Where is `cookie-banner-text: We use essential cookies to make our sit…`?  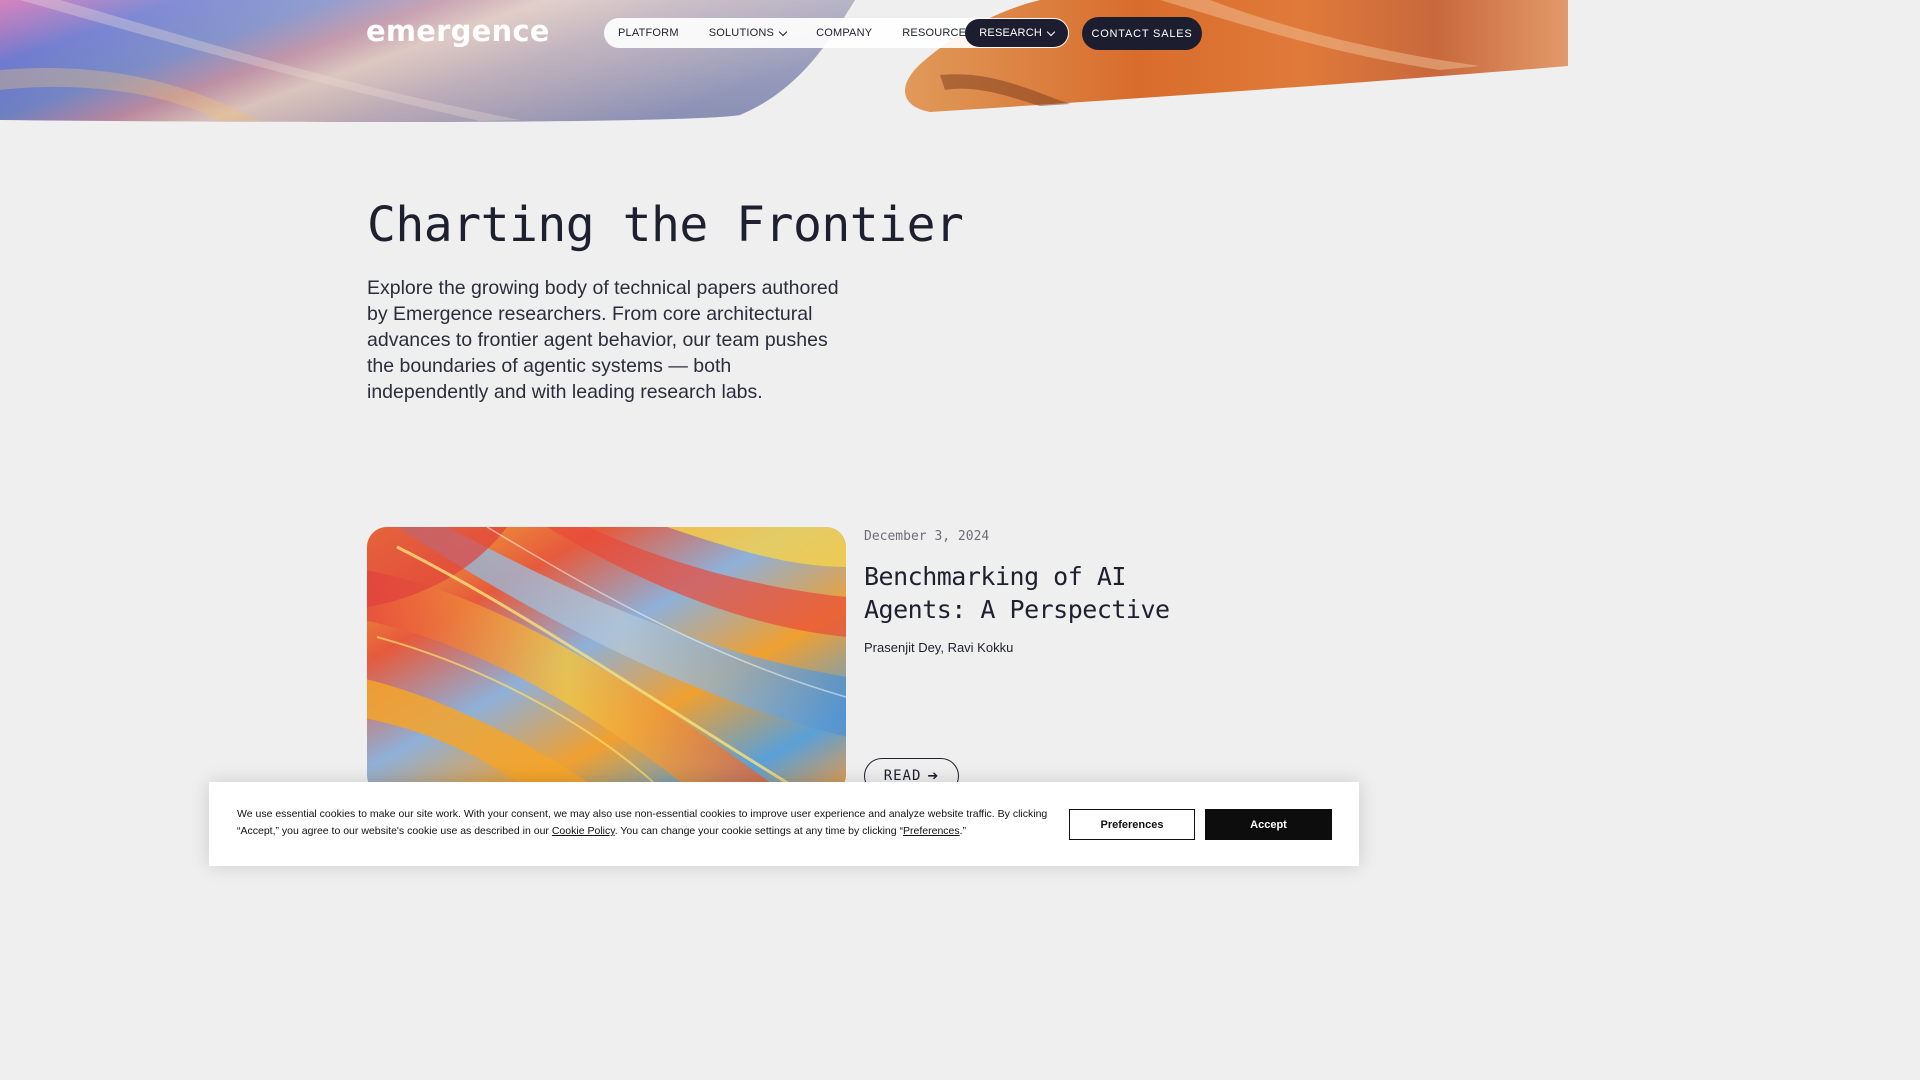 cookie-banner-text: We use essential cookies to make our sit… is located at coordinates (647, 823).